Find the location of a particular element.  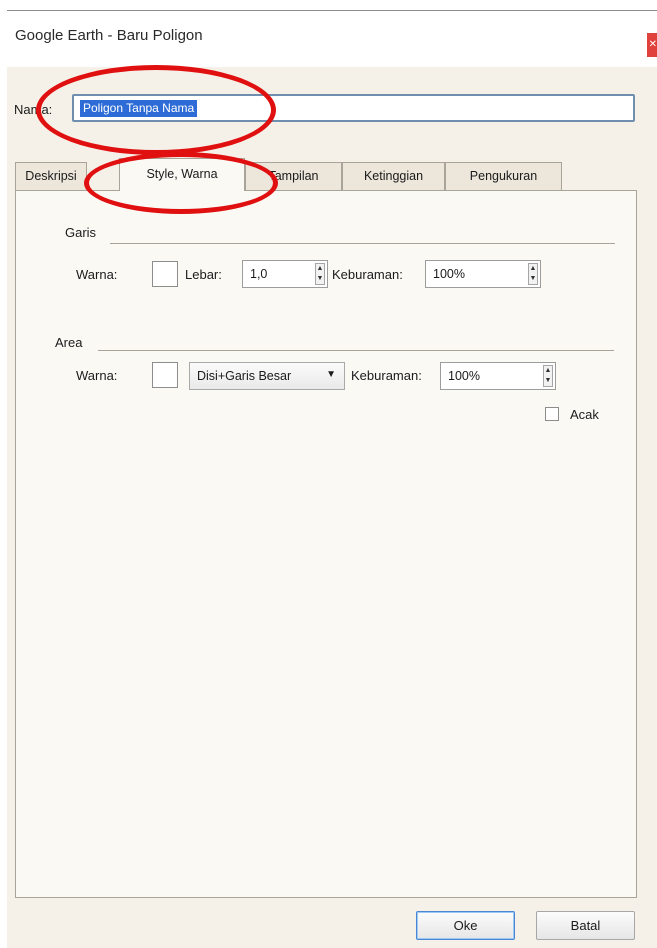

close-icon: ✕ is located at coordinates (652, 45).